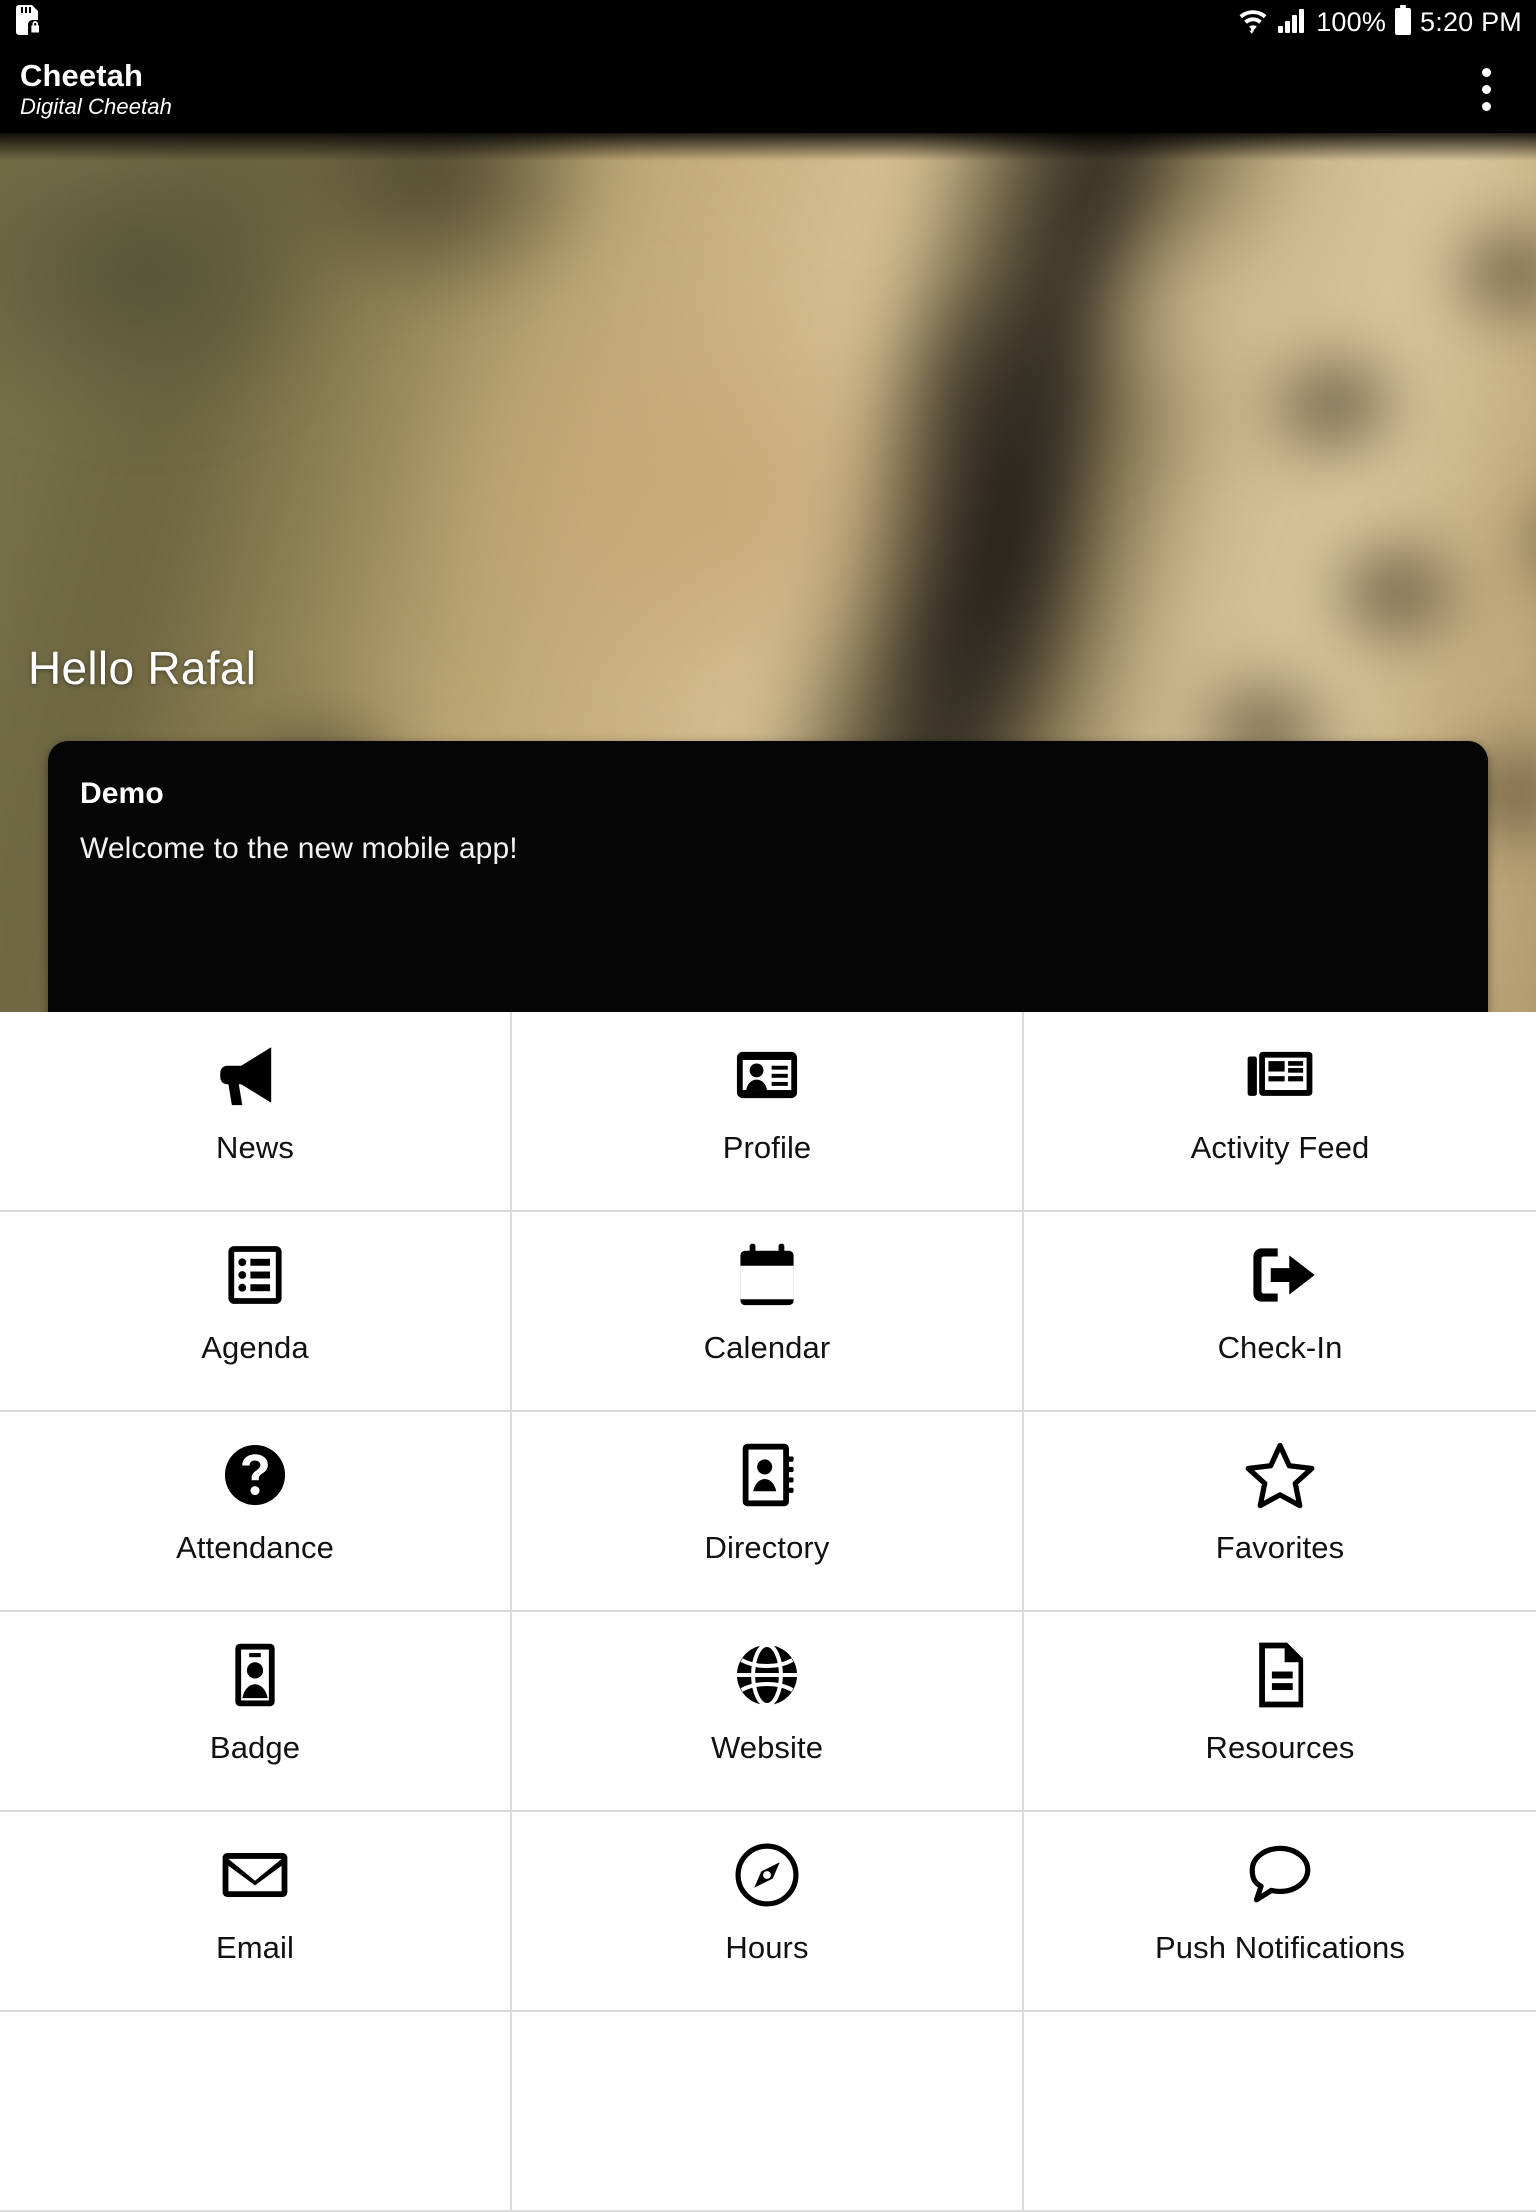  Describe the element at coordinates (767, 1875) in the screenshot. I see `compass-icon` at that location.